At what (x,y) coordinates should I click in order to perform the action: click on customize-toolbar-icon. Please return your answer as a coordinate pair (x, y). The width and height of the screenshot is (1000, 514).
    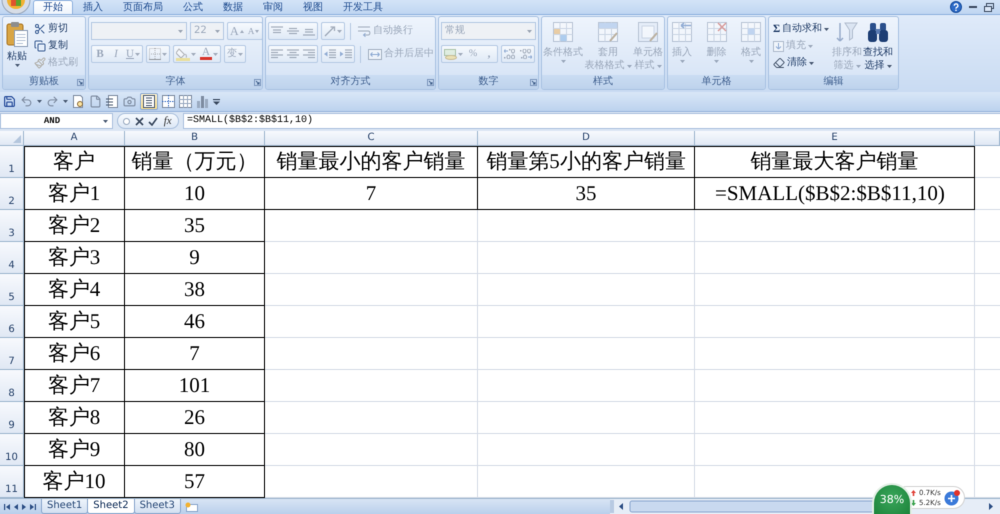
    Looking at the image, I should click on (216, 101).